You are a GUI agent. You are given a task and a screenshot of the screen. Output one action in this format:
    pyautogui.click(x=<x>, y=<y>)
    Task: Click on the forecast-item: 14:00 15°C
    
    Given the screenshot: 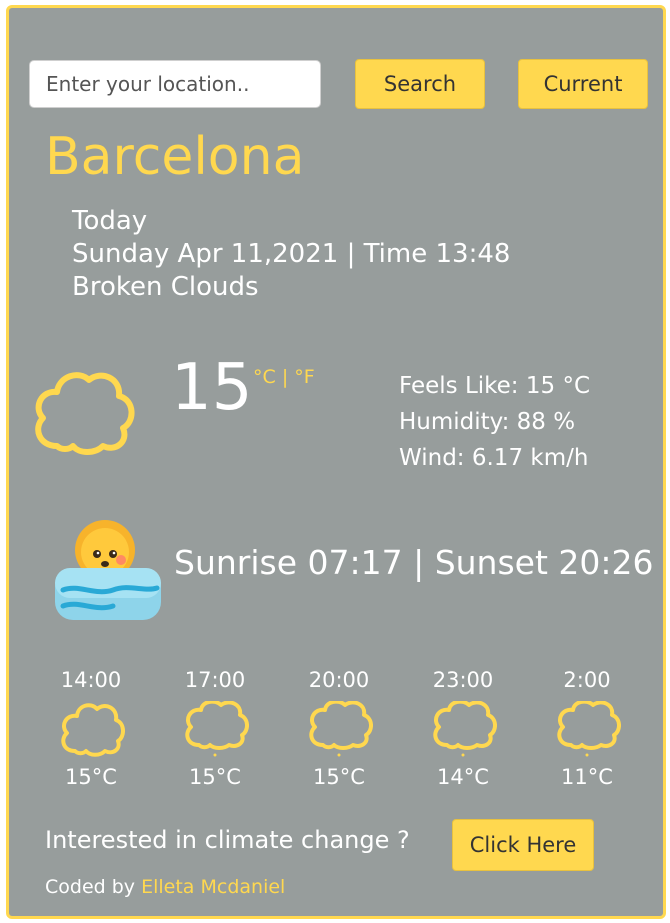 What is the action you would take?
    pyautogui.click(x=91, y=729)
    